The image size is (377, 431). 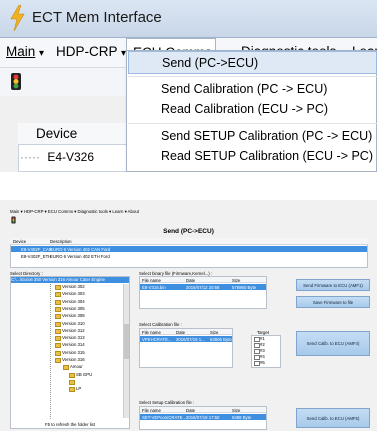 What do you see at coordinates (97, 17) in the screenshot?
I see `window-title: ECT Mem Interface` at bounding box center [97, 17].